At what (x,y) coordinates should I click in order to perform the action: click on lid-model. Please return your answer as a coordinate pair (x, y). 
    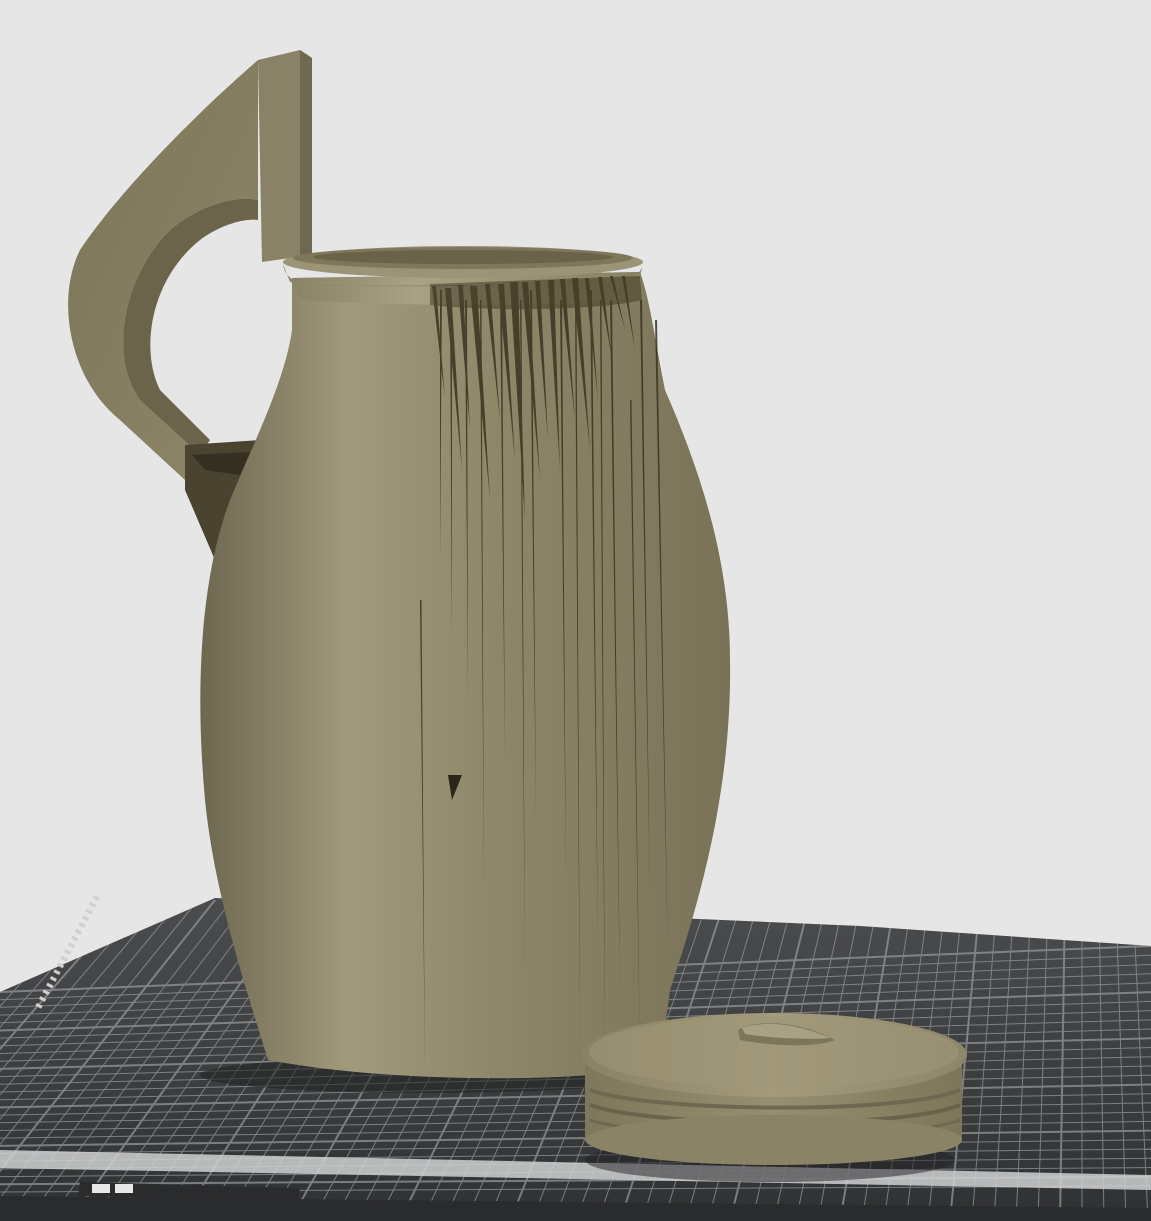
    Looking at the image, I should click on (774, 1097).